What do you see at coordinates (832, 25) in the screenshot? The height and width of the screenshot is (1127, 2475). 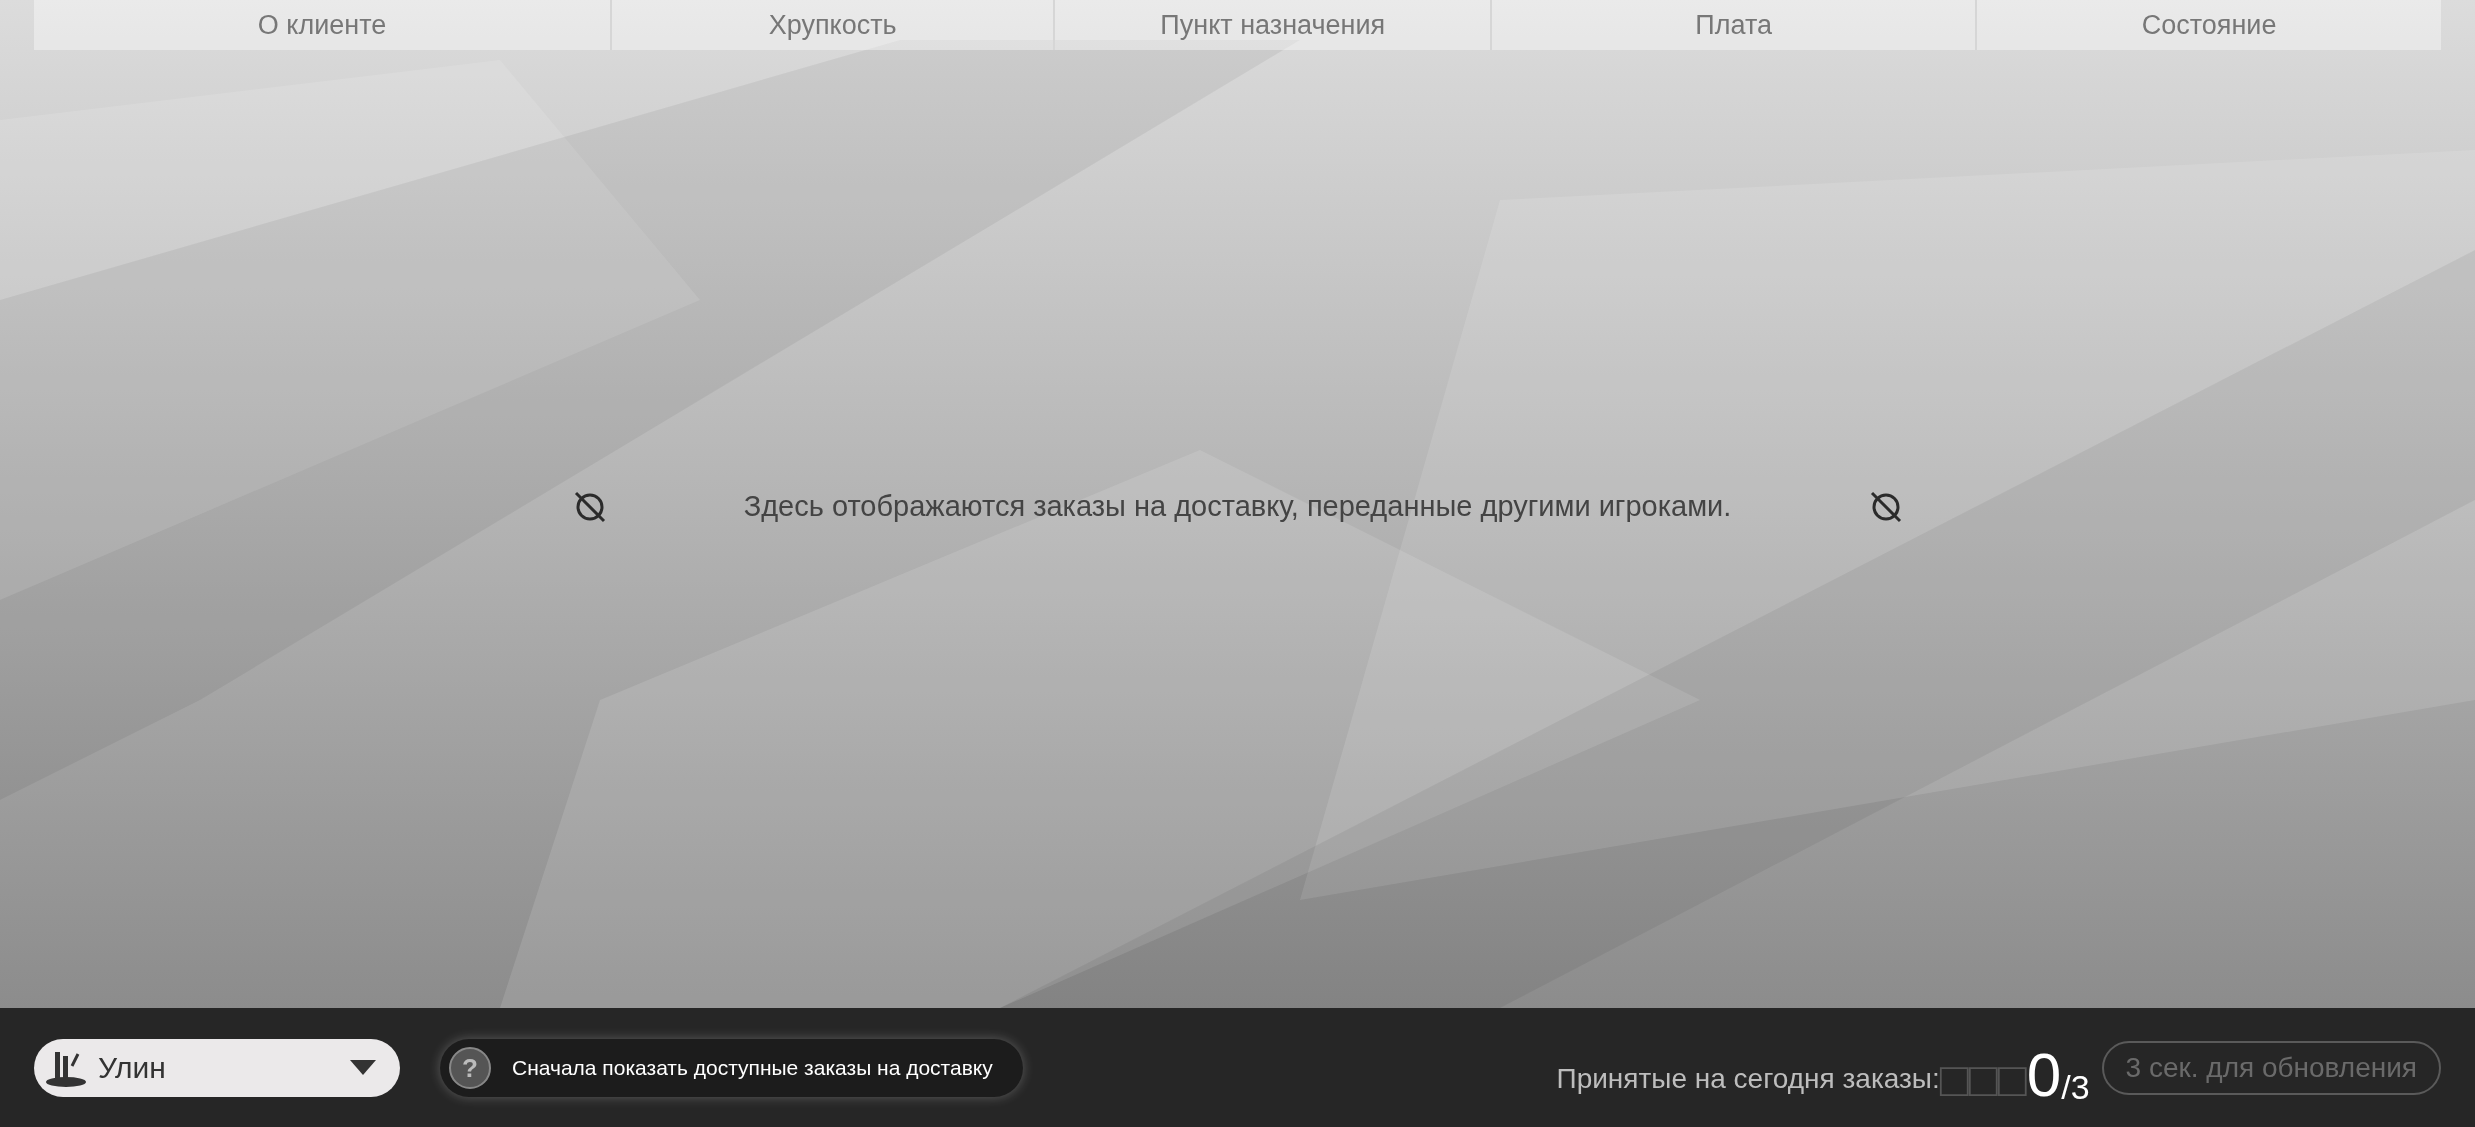 I see `column-header: Хрупкость` at bounding box center [832, 25].